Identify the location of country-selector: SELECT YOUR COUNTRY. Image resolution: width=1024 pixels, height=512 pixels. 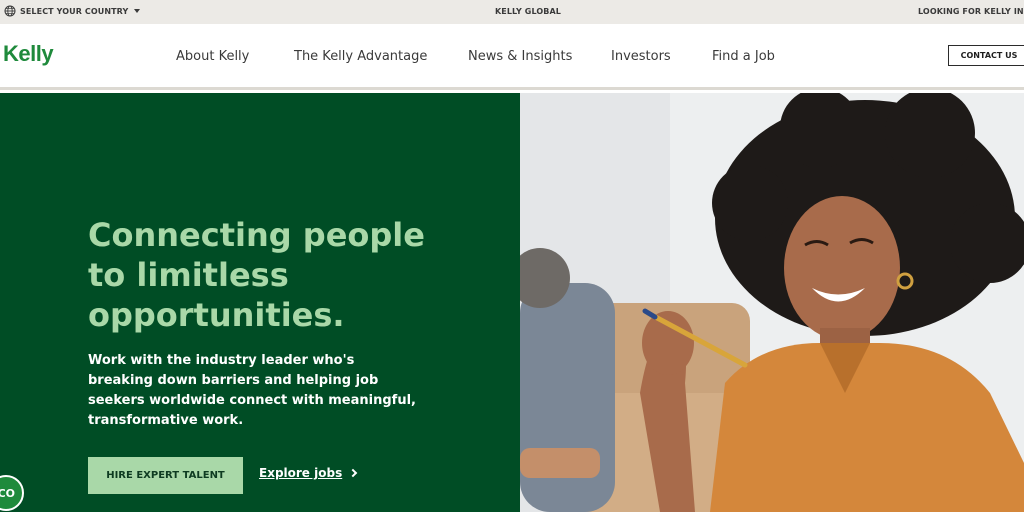
(72, 11).